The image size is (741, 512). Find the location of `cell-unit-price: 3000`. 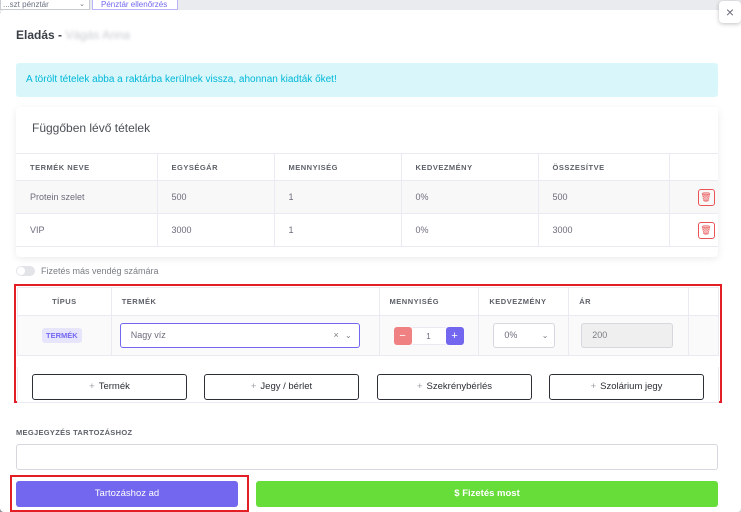

cell-unit-price: 3000 is located at coordinates (216, 230).